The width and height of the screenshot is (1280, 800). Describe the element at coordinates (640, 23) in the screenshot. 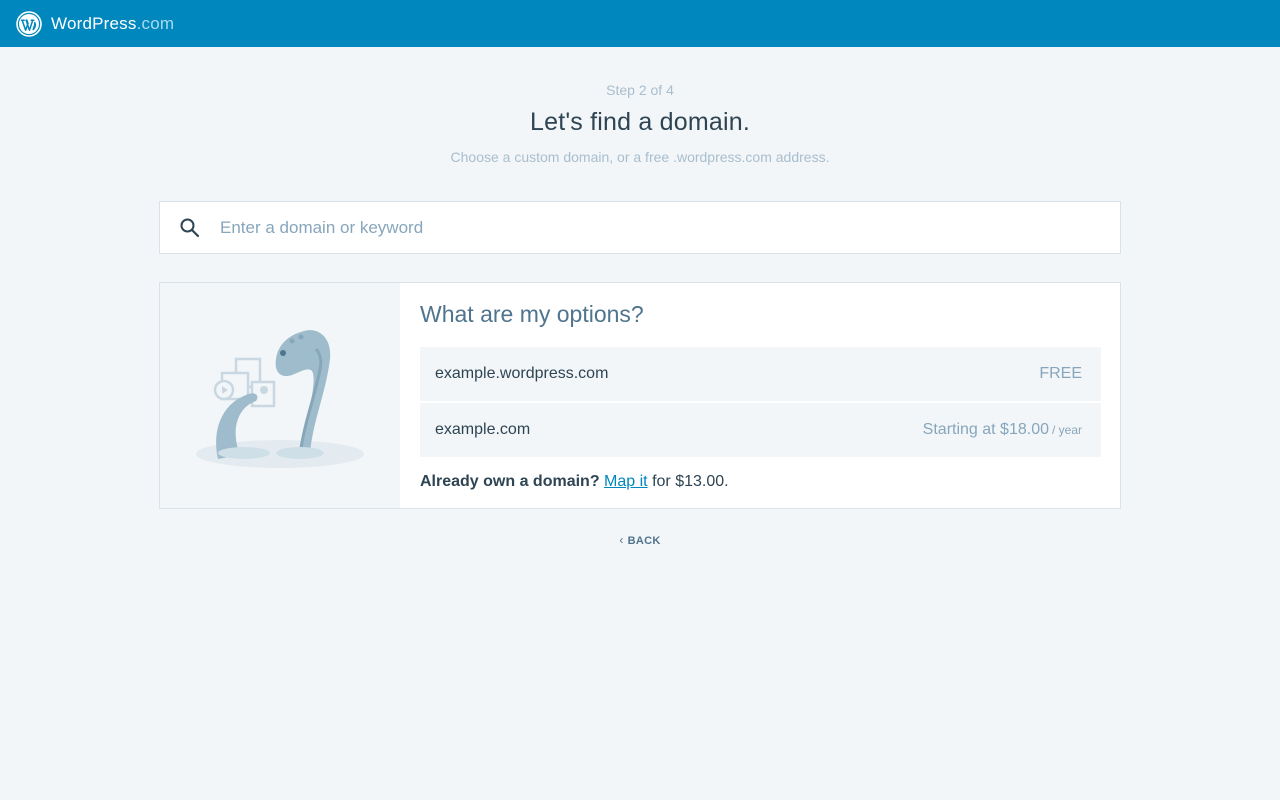

I see `masterbar: WordPress.com` at that location.